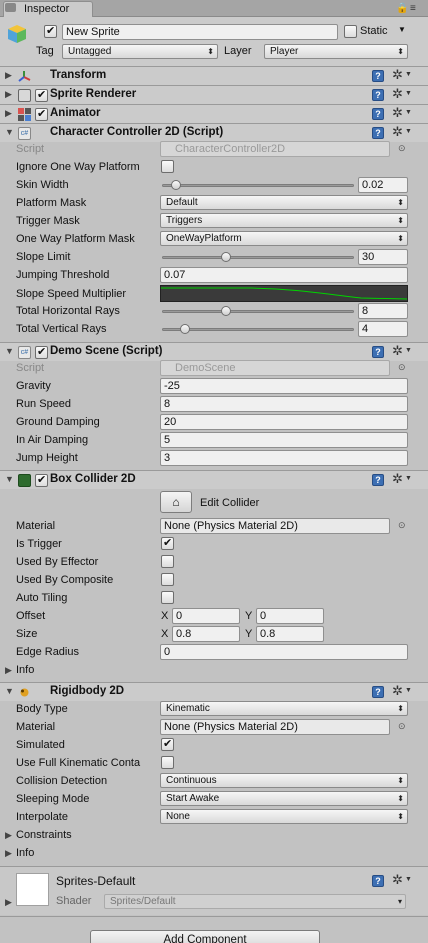 The height and width of the screenshot is (943, 428). Describe the element at coordinates (255, 901) in the screenshot. I see `shader-dropdown: Sprites/Default ▾` at that location.